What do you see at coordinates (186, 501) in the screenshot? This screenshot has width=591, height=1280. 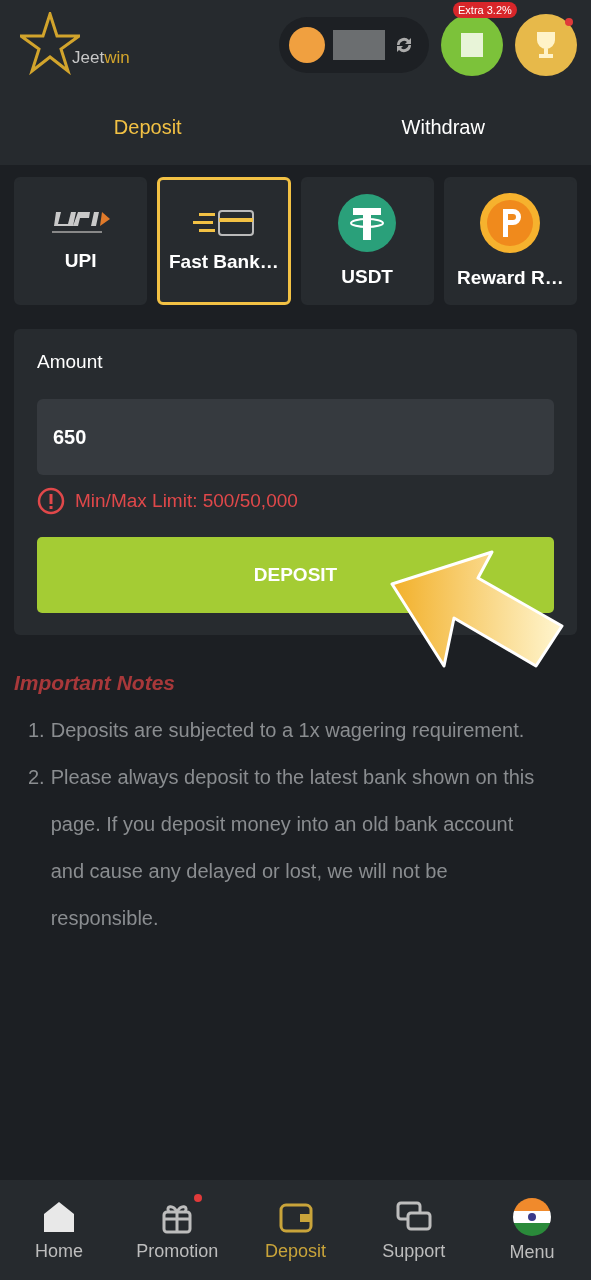 I see `limit-error: Min/Max Limit: 500/50,000` at bounding box center [186, 501].